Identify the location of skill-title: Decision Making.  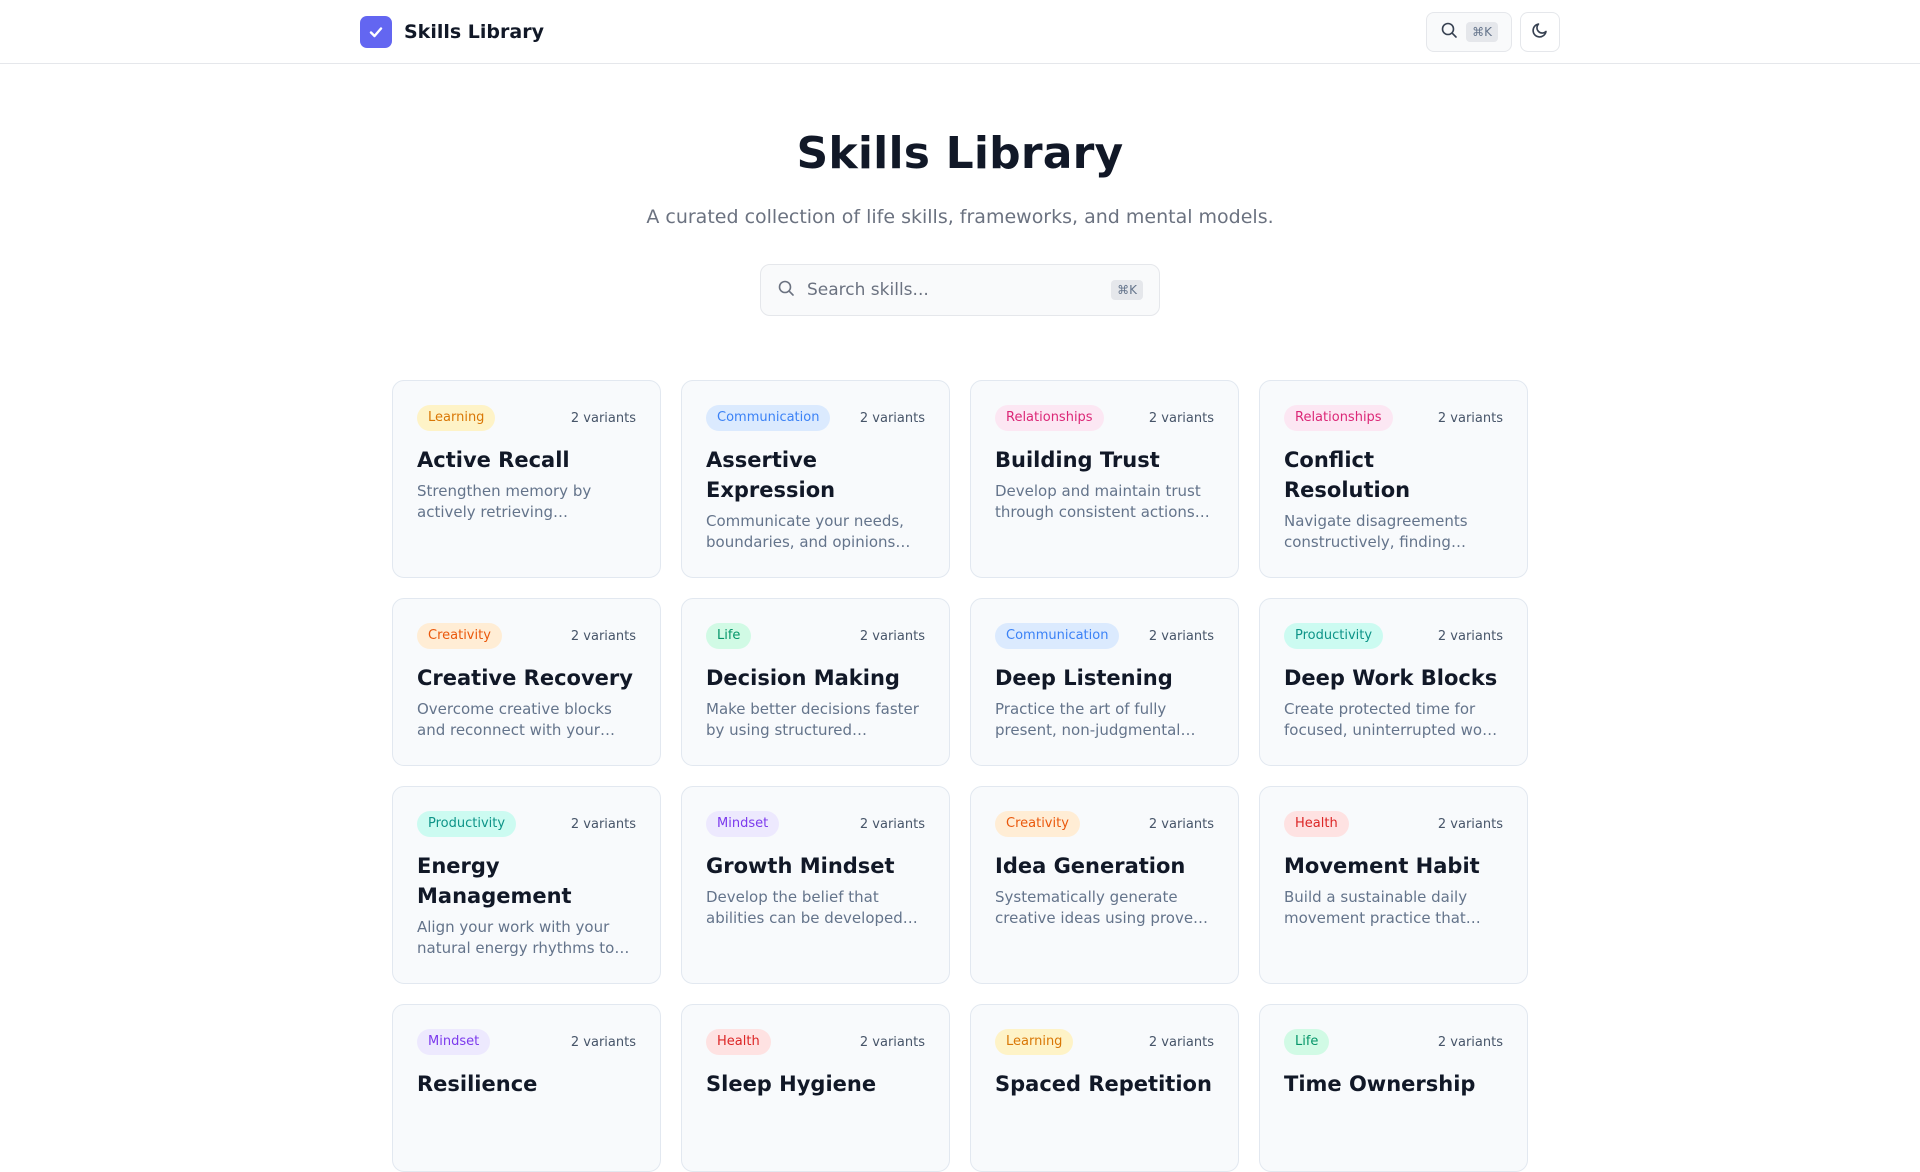
(803, 678).